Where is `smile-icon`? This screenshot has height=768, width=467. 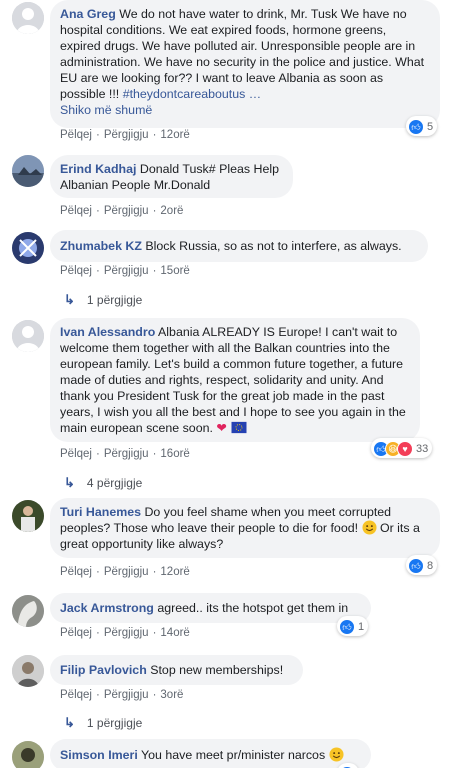 smile-icon is located at coordinates (336, 754).